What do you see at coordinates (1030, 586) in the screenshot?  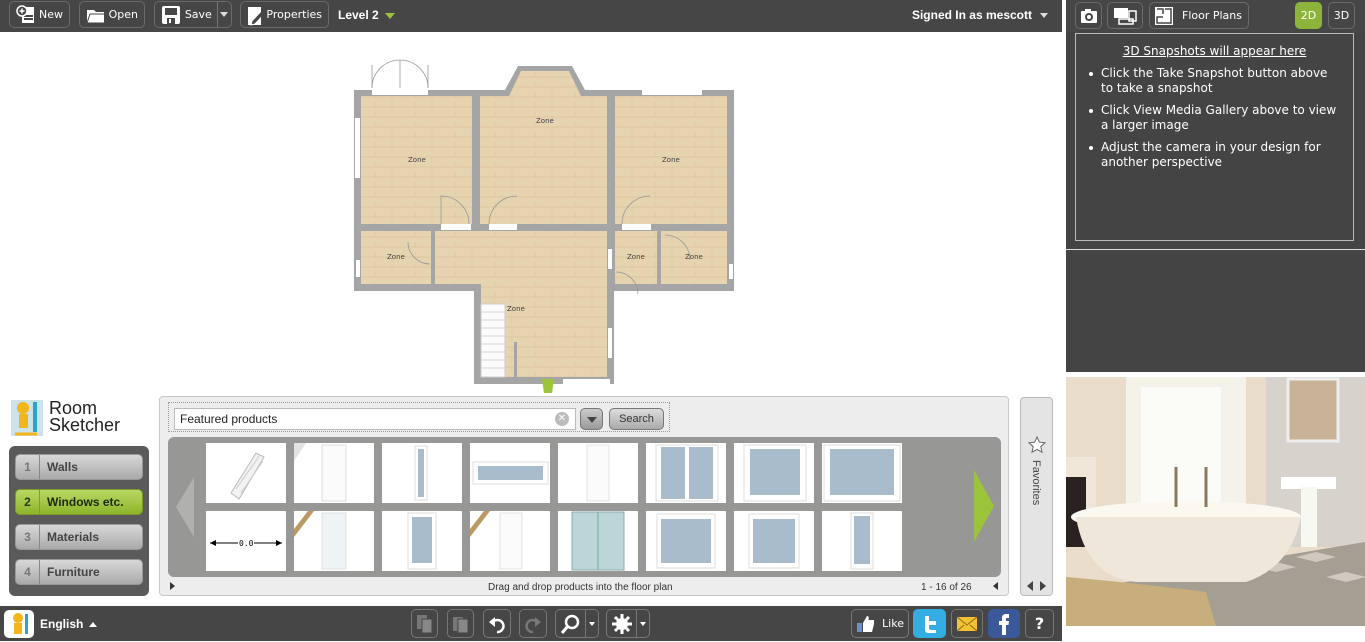 I see `favorites-prev-icon` at bounding box center [1030, 586].